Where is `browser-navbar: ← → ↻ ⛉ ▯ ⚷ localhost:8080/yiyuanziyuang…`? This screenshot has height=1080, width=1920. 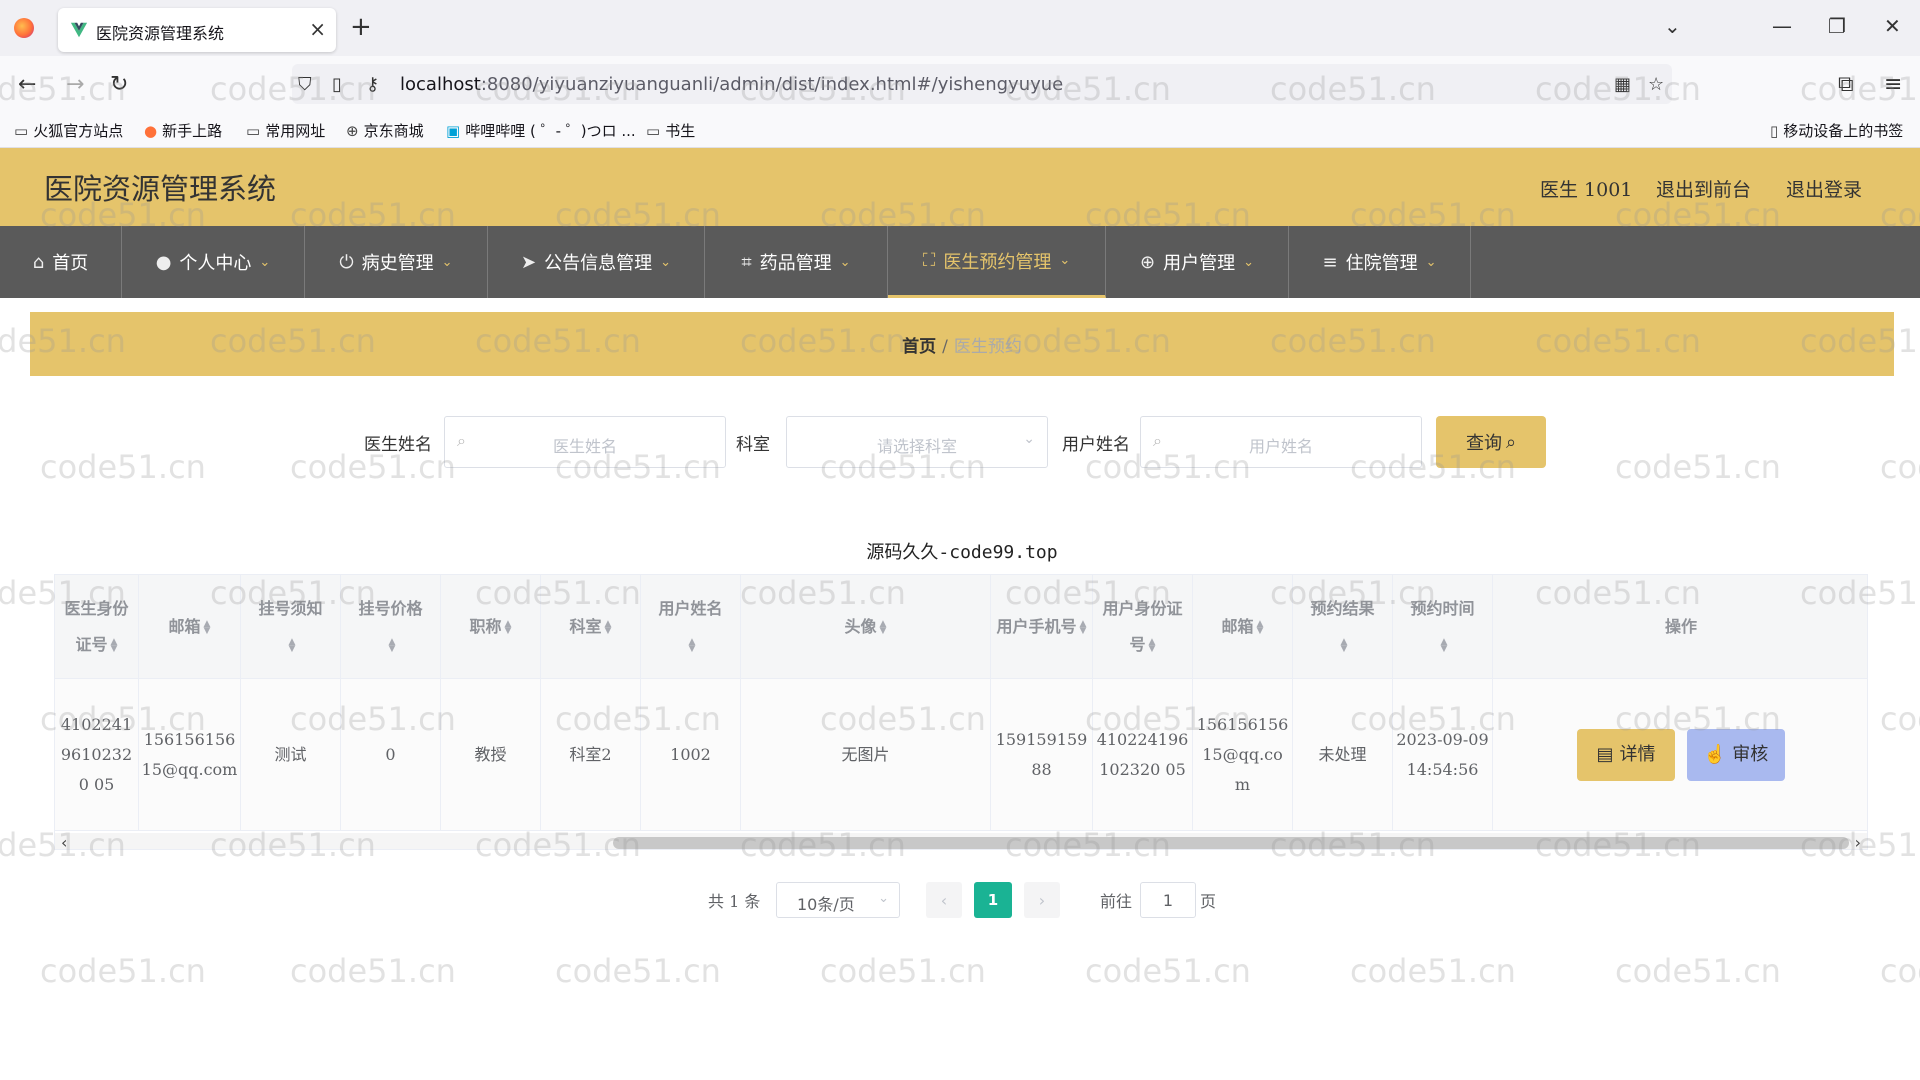
browser-navbar: ← → ↻ ⛉ ▯ ⚷ localhost:8080/yiyuanziyuang… is located at coordinates (960, 84).